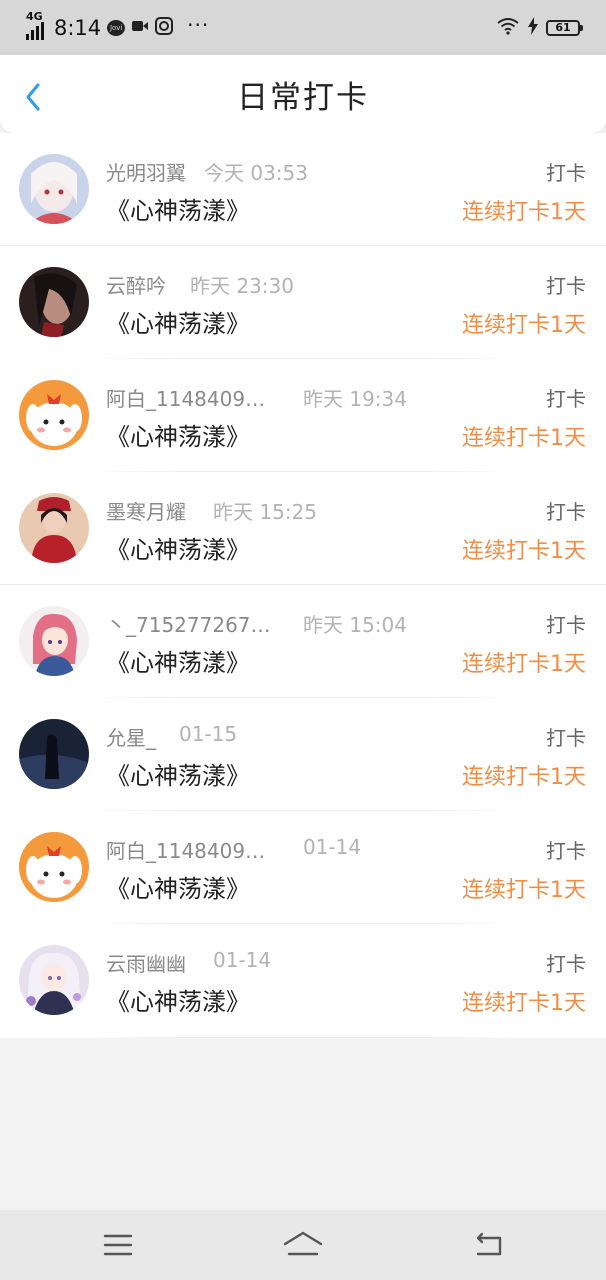 The width and height of the screenshot is (606, 1280). Describe the element at coordinates (488, 1247) in the screenshot. I see `back-icon` at that location.